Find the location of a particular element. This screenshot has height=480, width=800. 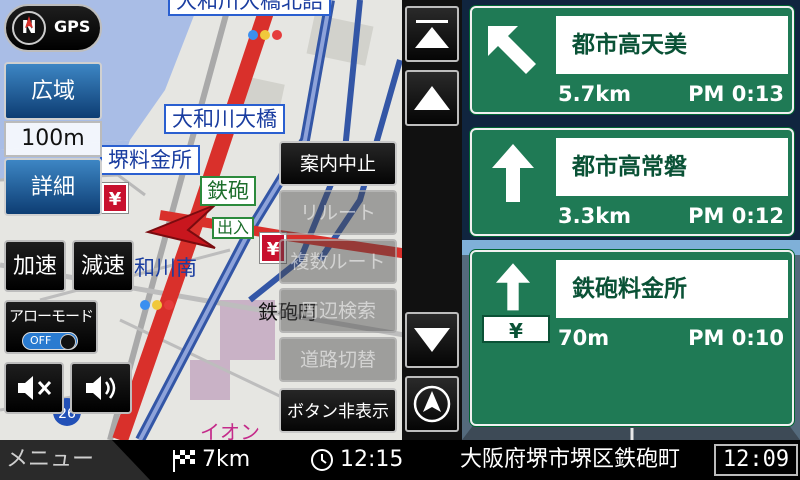

arrow-mode-label: アローモード is located at coordinates (51, 316).